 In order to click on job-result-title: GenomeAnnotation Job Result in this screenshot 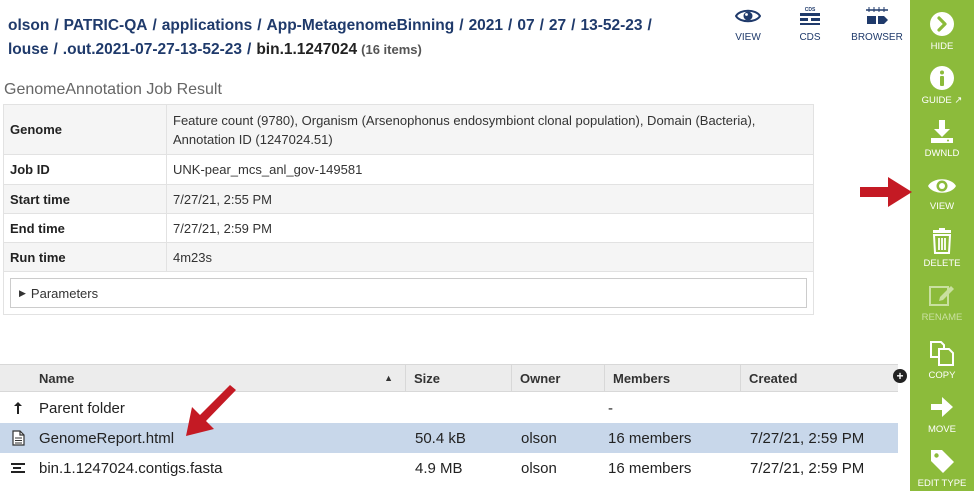, I will do `click(113, 89)`.